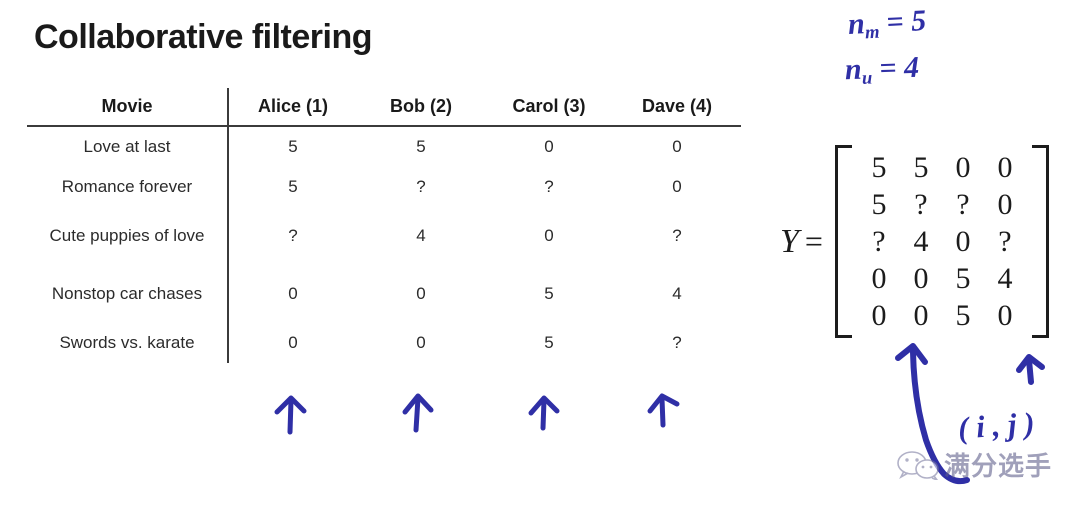 This screenshot has width=1080, height=509. What do you see at coordinates (789, 241) in the screenshot?
I see `matrix-label: Y` at bounding box center [789, 241].